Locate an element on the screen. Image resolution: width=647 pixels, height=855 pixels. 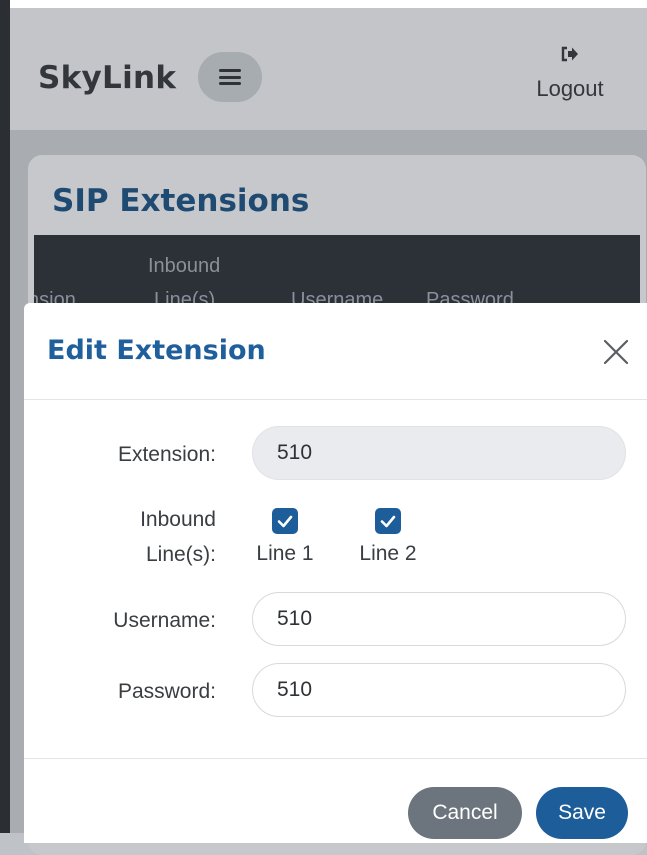
page-title: SIP Extensions is located at coordinates (181, 201).